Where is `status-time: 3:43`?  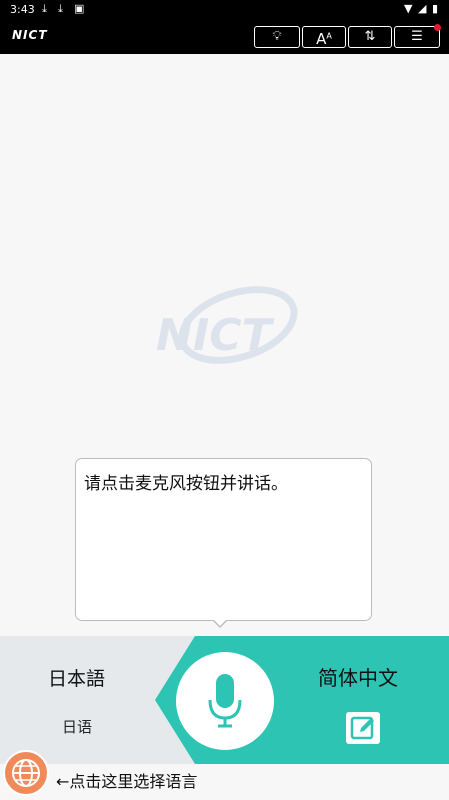 status-time: 3:43 is located at coordinates (22, 9).